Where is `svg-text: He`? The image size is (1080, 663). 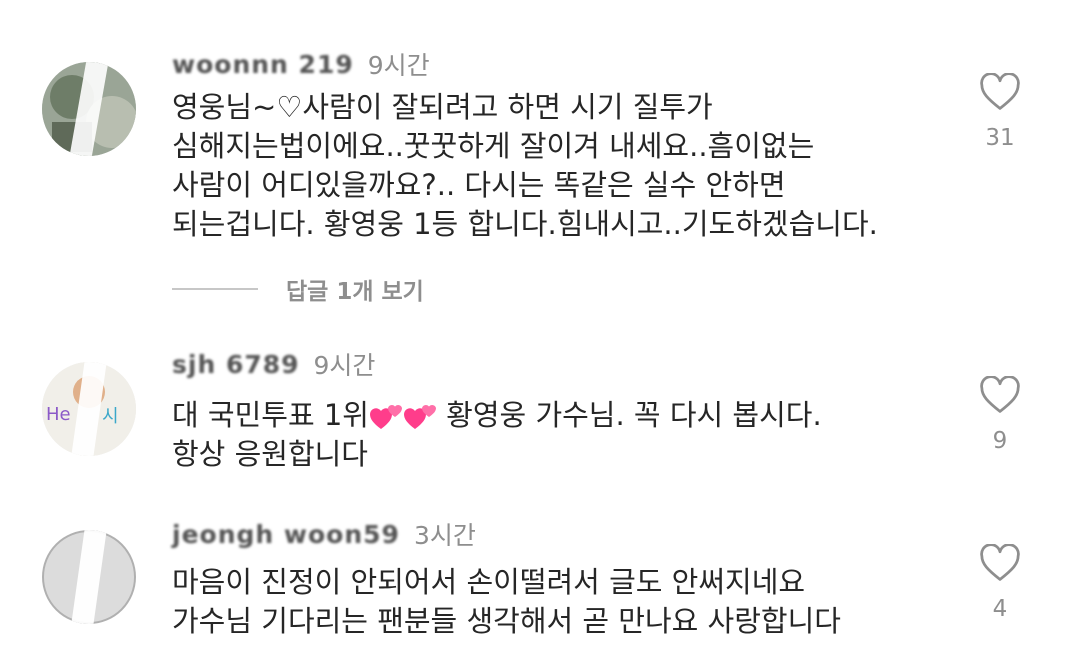
svg-text: He is located at coordinates (58, 414).